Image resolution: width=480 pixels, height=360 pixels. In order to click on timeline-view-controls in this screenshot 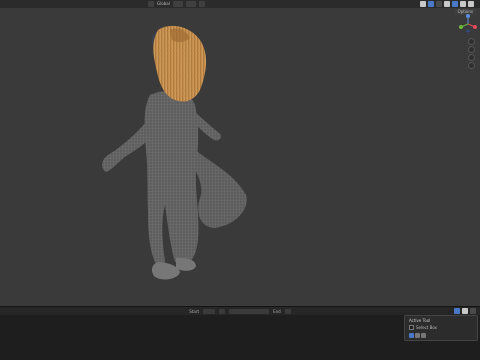, I will do `click(465, 311)`.